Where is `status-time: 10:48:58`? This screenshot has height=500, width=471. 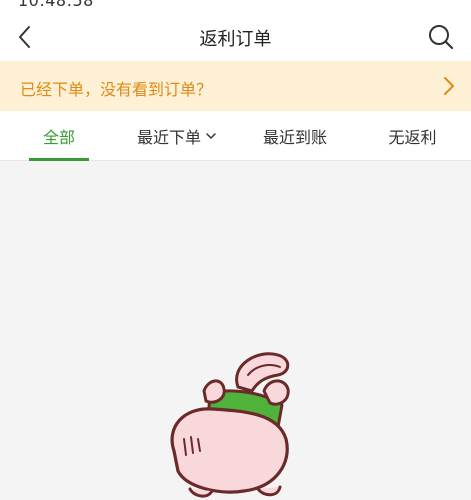 status-time: 10:48:58 is located at coordinates (56, 5).